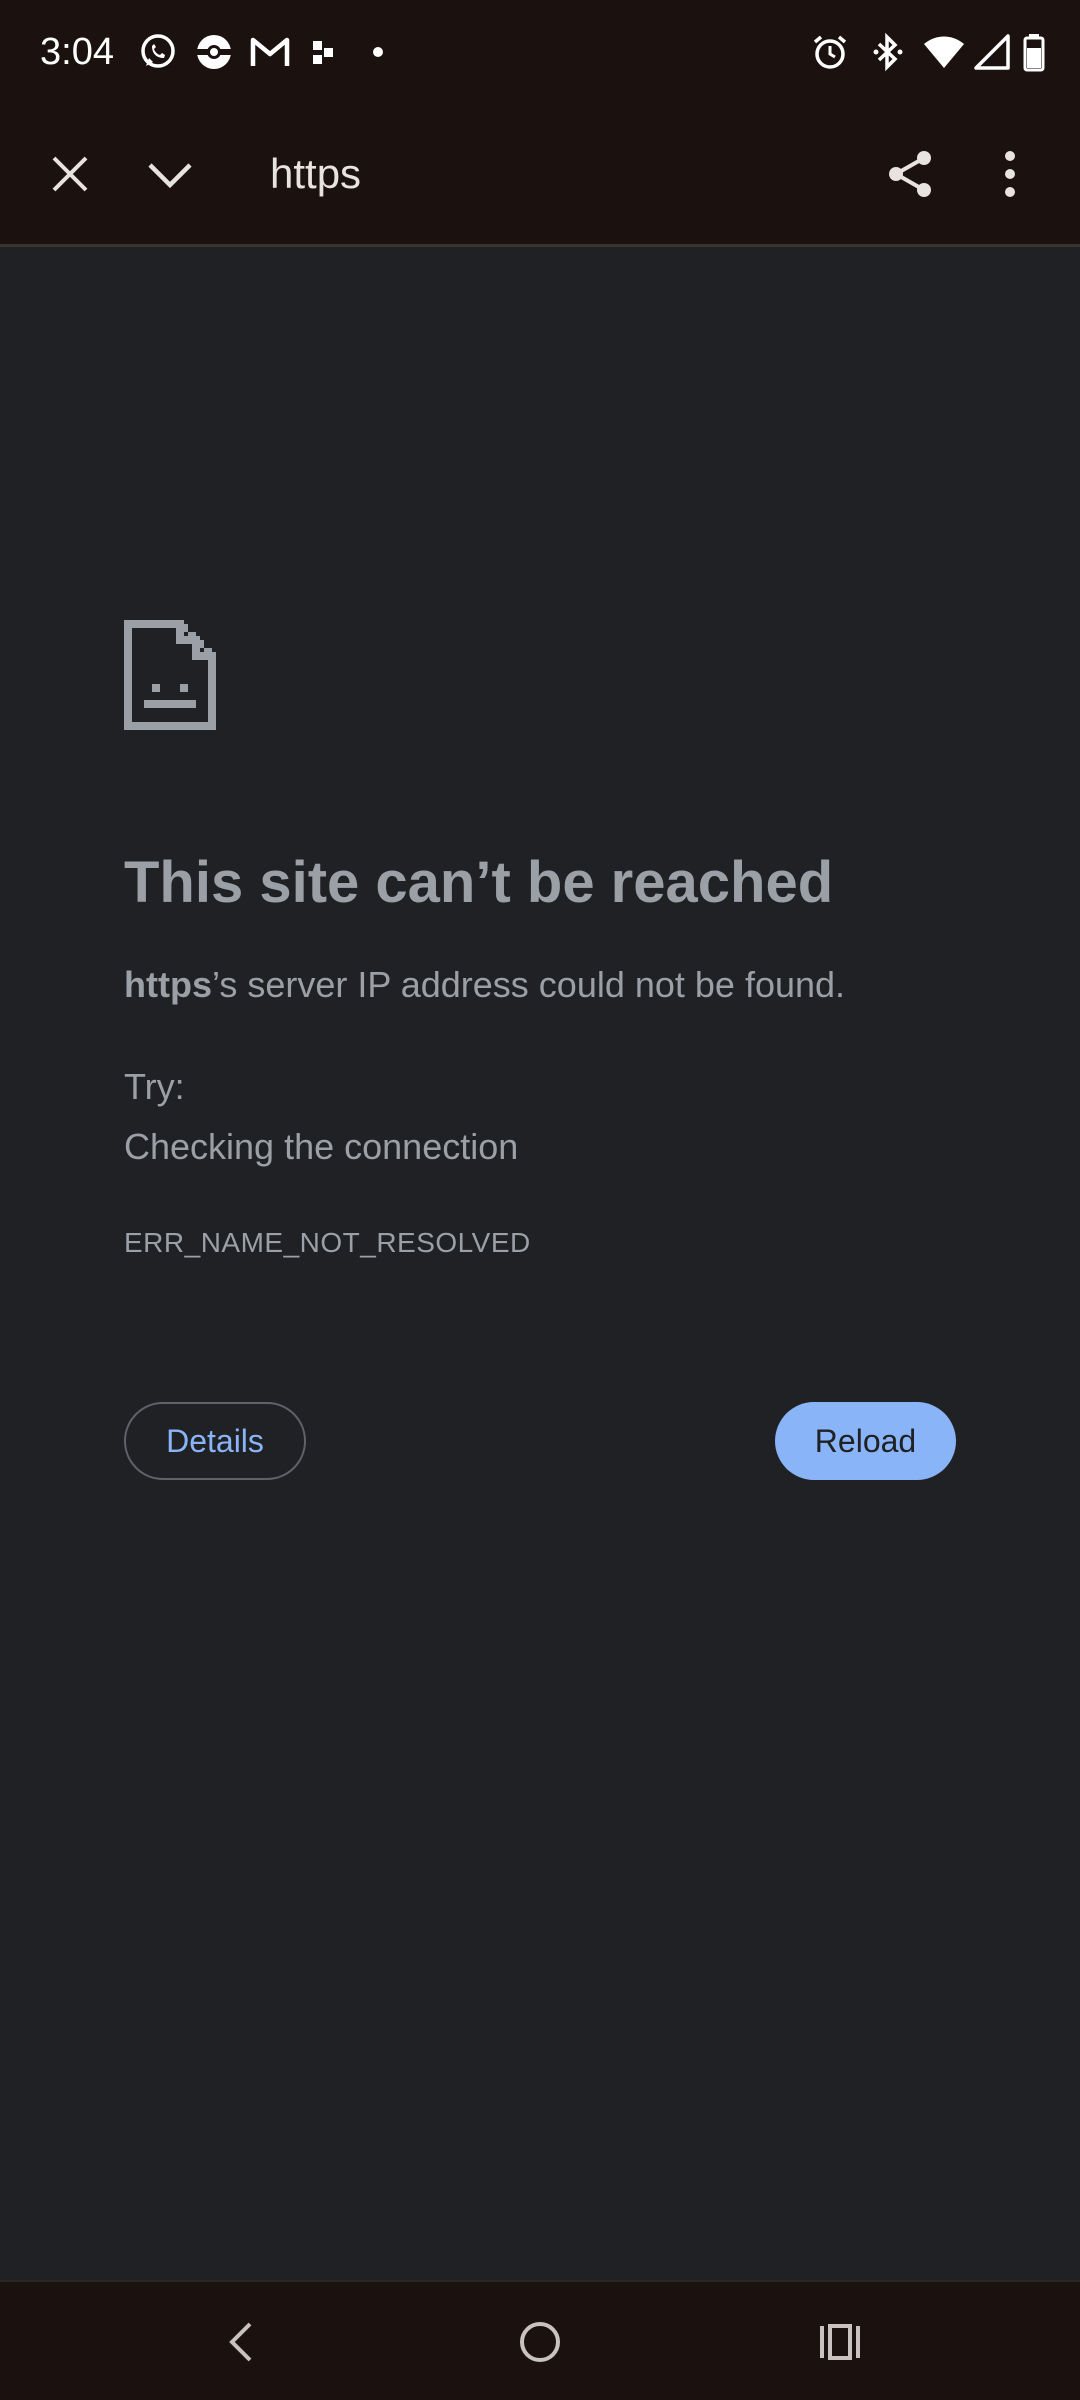 This screenshot has width=1080, height=2400. Describe the element at coordinates (1010, 174) in the screenshot. I see `more-vert-icon` at that location.